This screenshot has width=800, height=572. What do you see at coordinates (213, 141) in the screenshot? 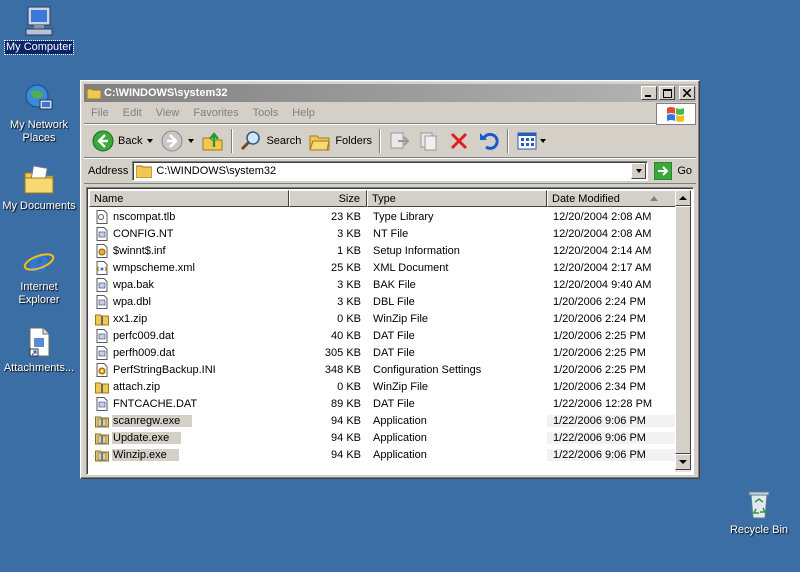
I see `up-button` at bounding box center [213, 141].